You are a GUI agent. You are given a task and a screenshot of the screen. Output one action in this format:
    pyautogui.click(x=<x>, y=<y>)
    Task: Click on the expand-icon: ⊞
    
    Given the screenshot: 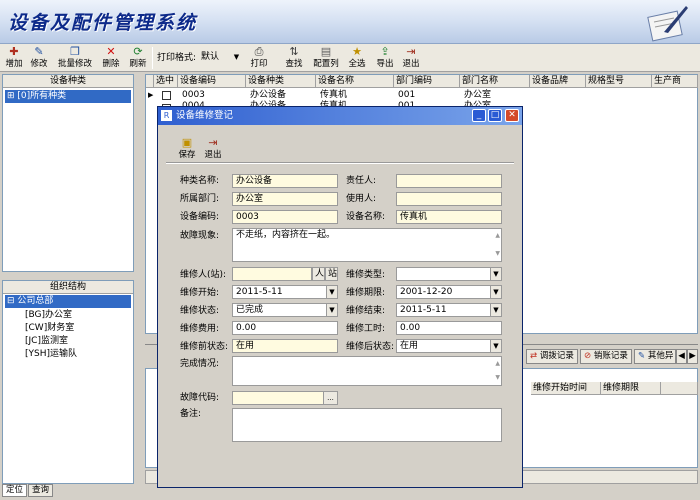 What is the action you would take?
    pyautogui.click(x=11, y=96)
    